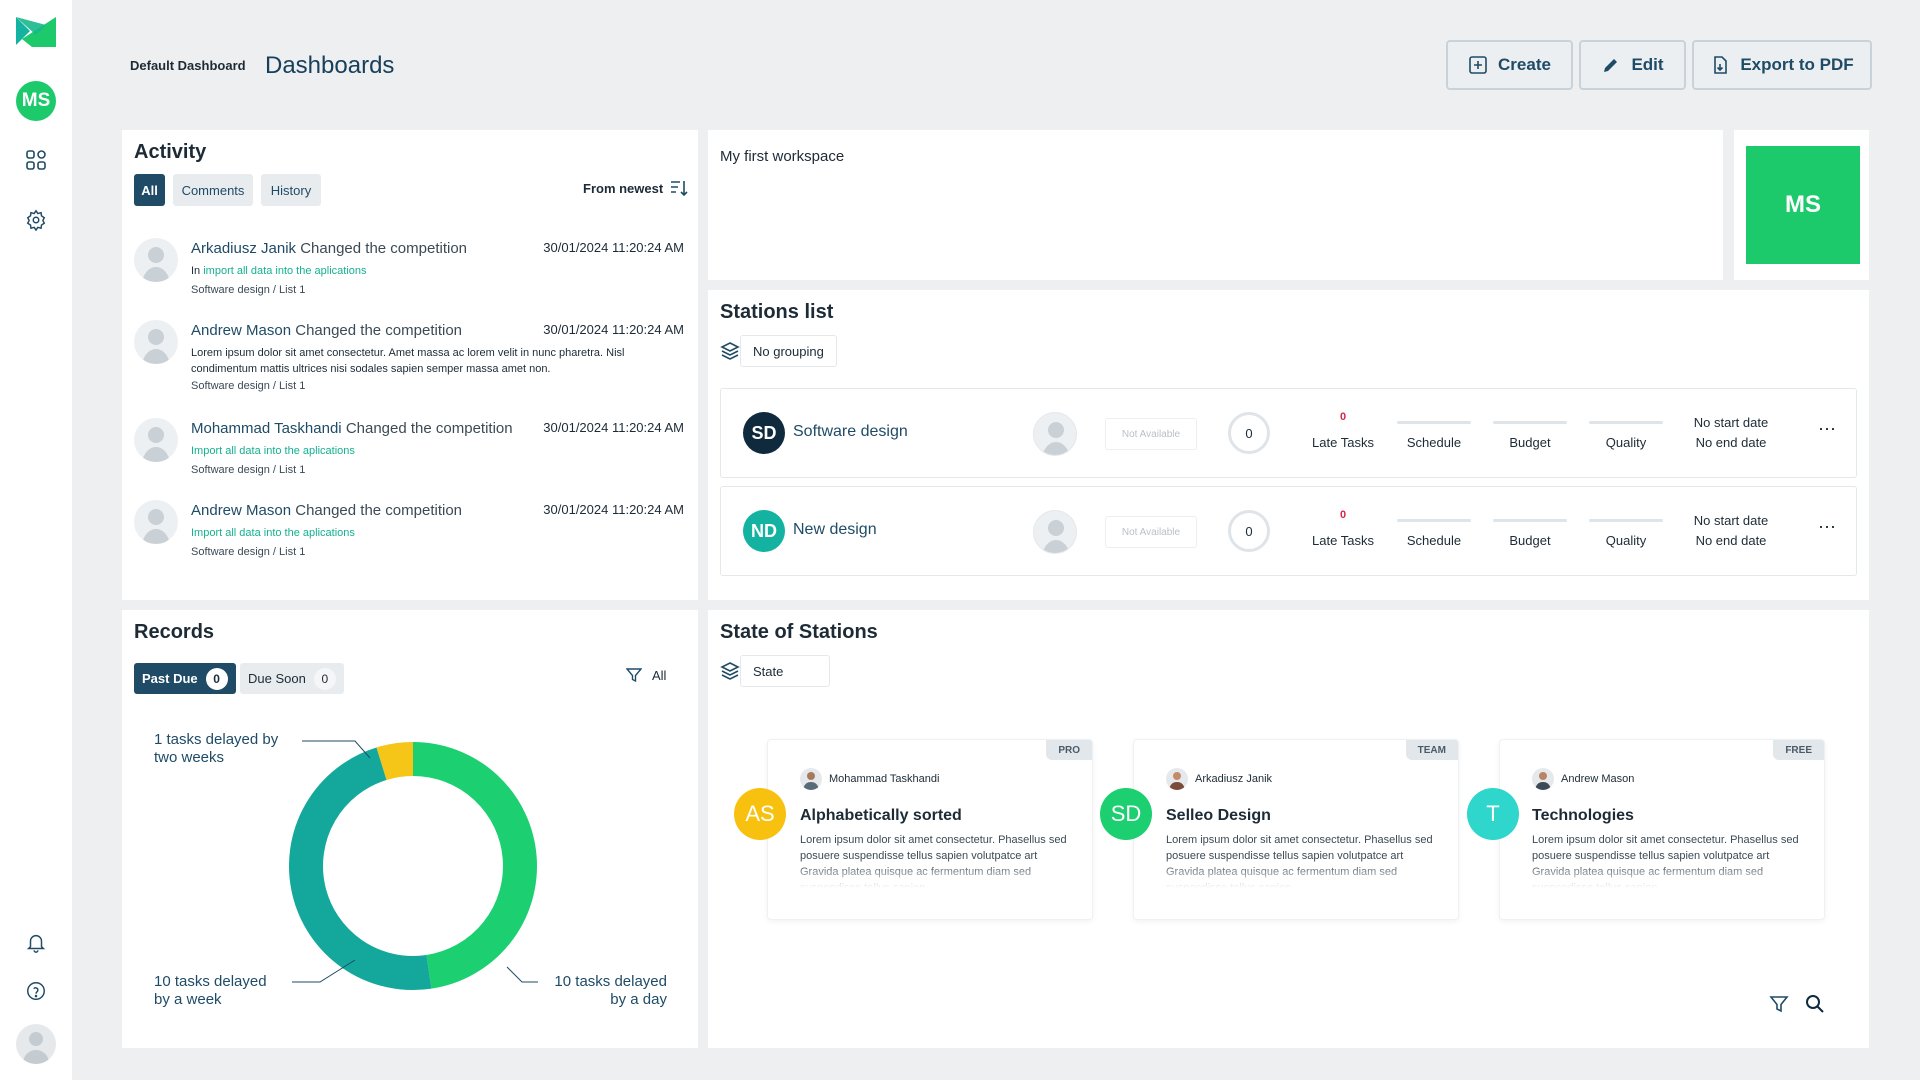  Describe the element at coordinates (1219, 779) in the screenshot. I see `card-owner: Arkadiusz Janik` at that location.